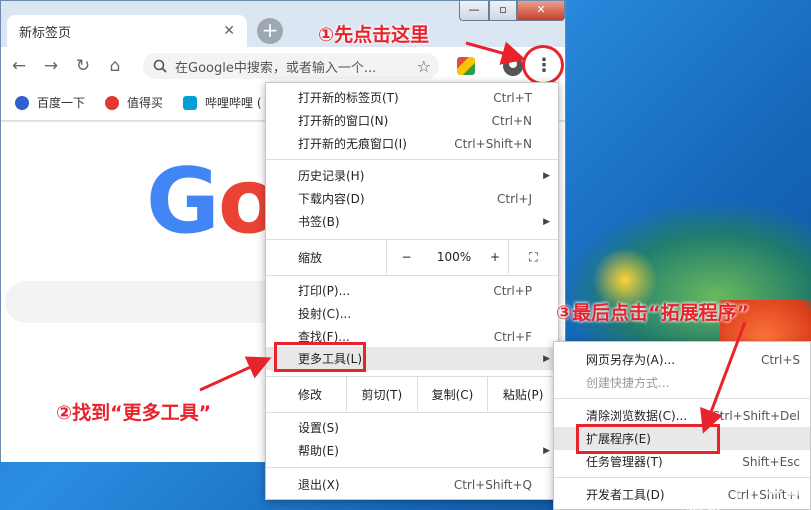 The height and width of the screenshot is (510, 811). Describe the element at coordinates (115, 66) in the screenshot. I see `home-icon: ⌂` at that location.